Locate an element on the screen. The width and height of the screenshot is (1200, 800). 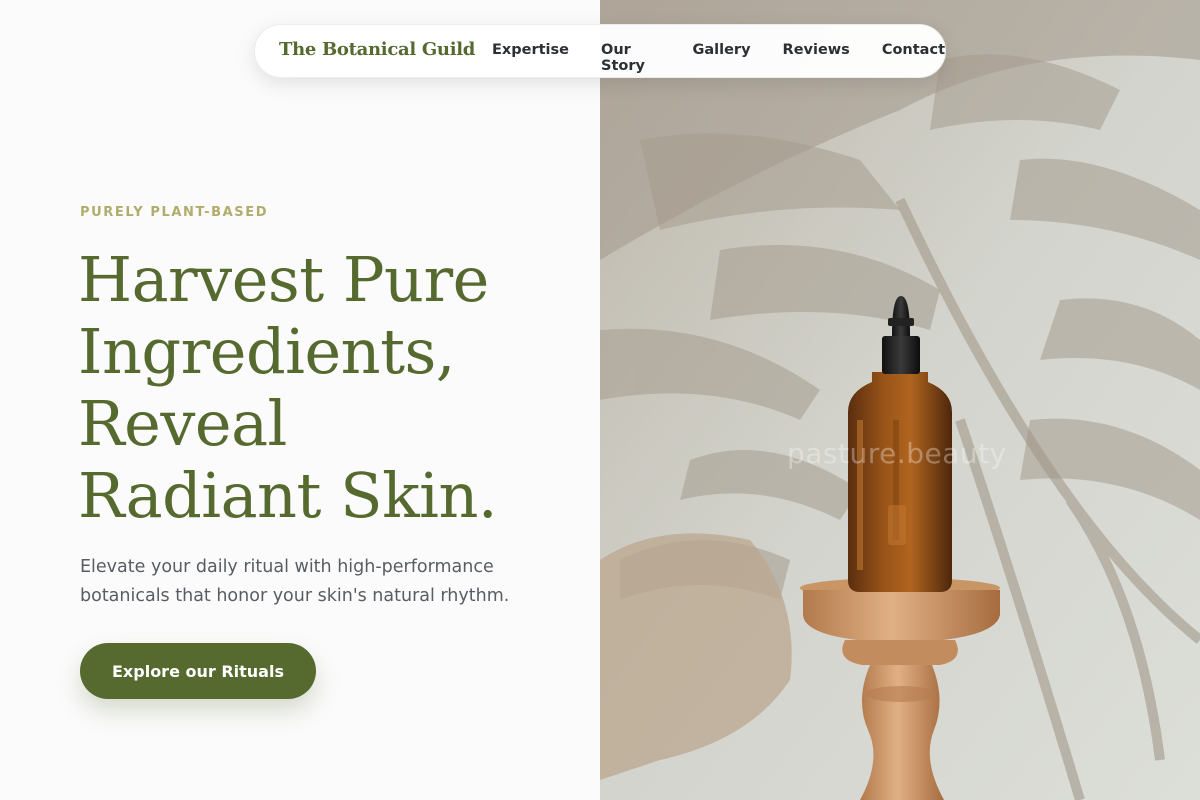
nav-link-gallery: Gallery is located at coordinates (721, 58).